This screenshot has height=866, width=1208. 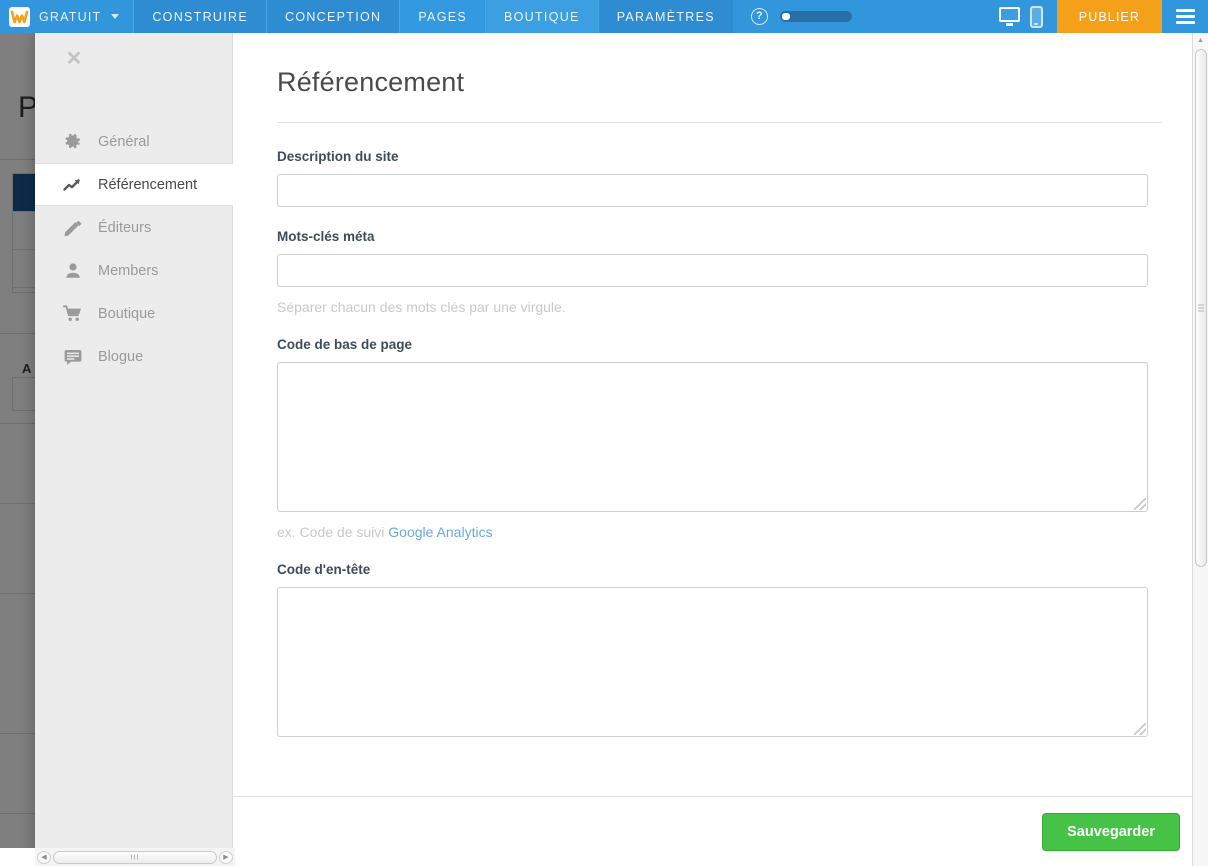 I want to click on sidebar-item-general: Général, so click(x=134, y=141).